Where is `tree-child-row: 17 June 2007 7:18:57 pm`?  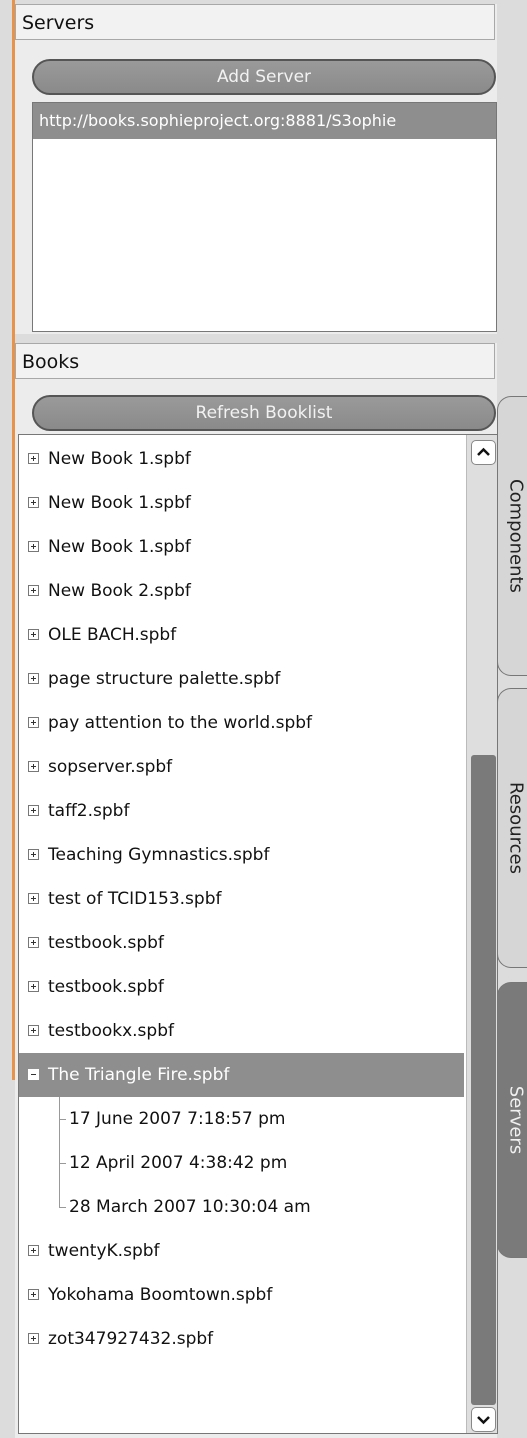 tree-child-row: 17 June 2007 7:18:57 pm is located at coordinates (241, 1119).